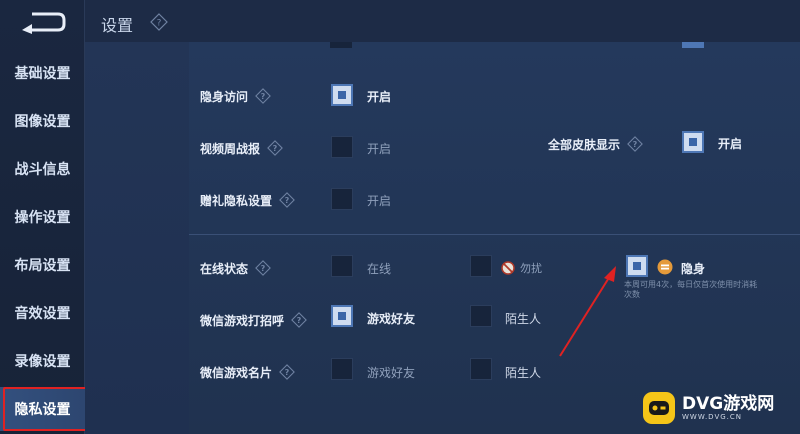 The width and height of the screenshot is (800, 434). Describe the element at coordinates (584, 144) in the screenshot. I see `all-skins-label: 全部皮肤显示` at that location.